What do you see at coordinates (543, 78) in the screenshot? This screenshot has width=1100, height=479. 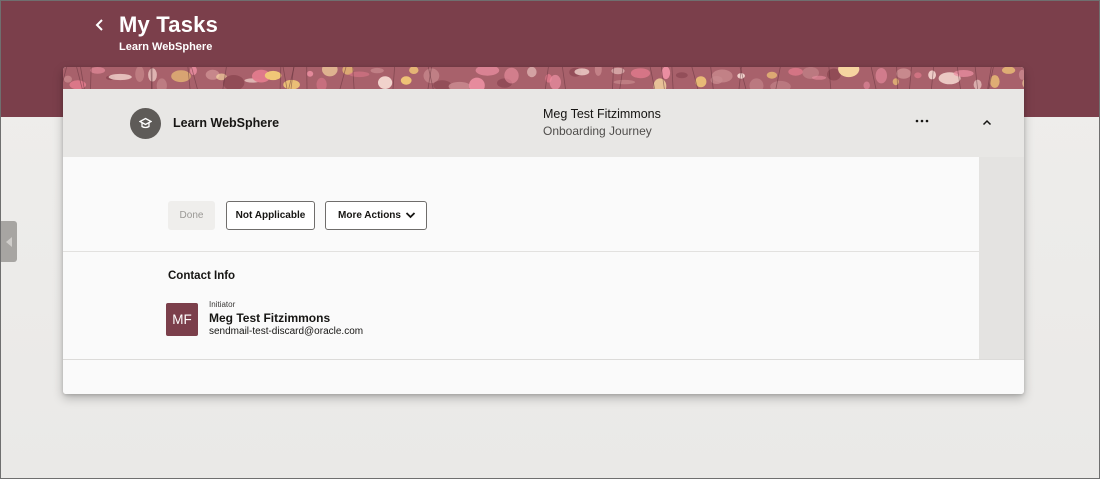 I see `decorative-pattern` at bounding box center [543, 78].